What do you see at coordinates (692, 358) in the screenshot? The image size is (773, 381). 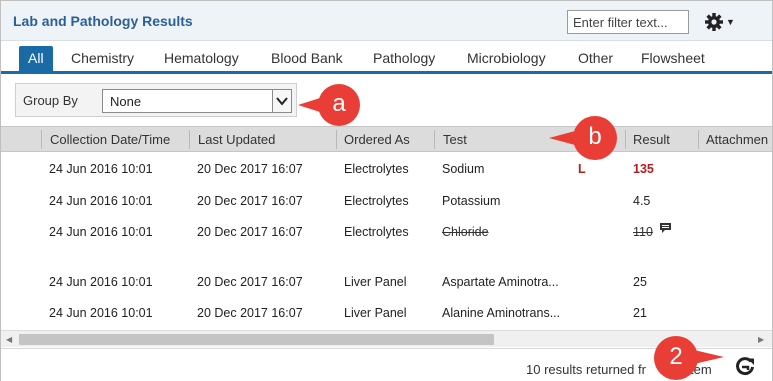 I see `callout-2: 2` at bounding box center [692, 358].